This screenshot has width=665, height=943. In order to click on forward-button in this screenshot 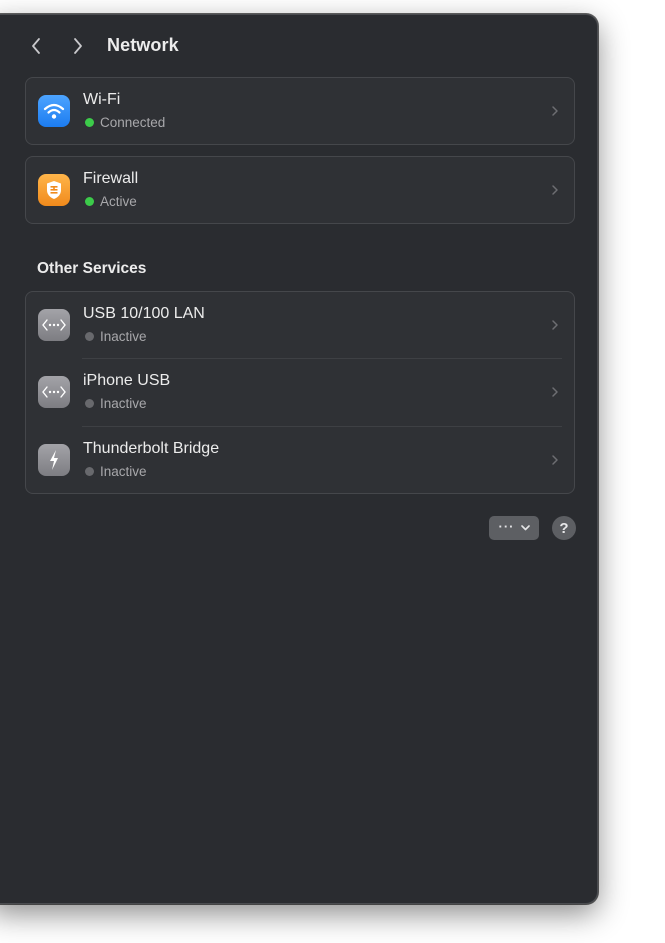, I will do `click(78, 46)`.